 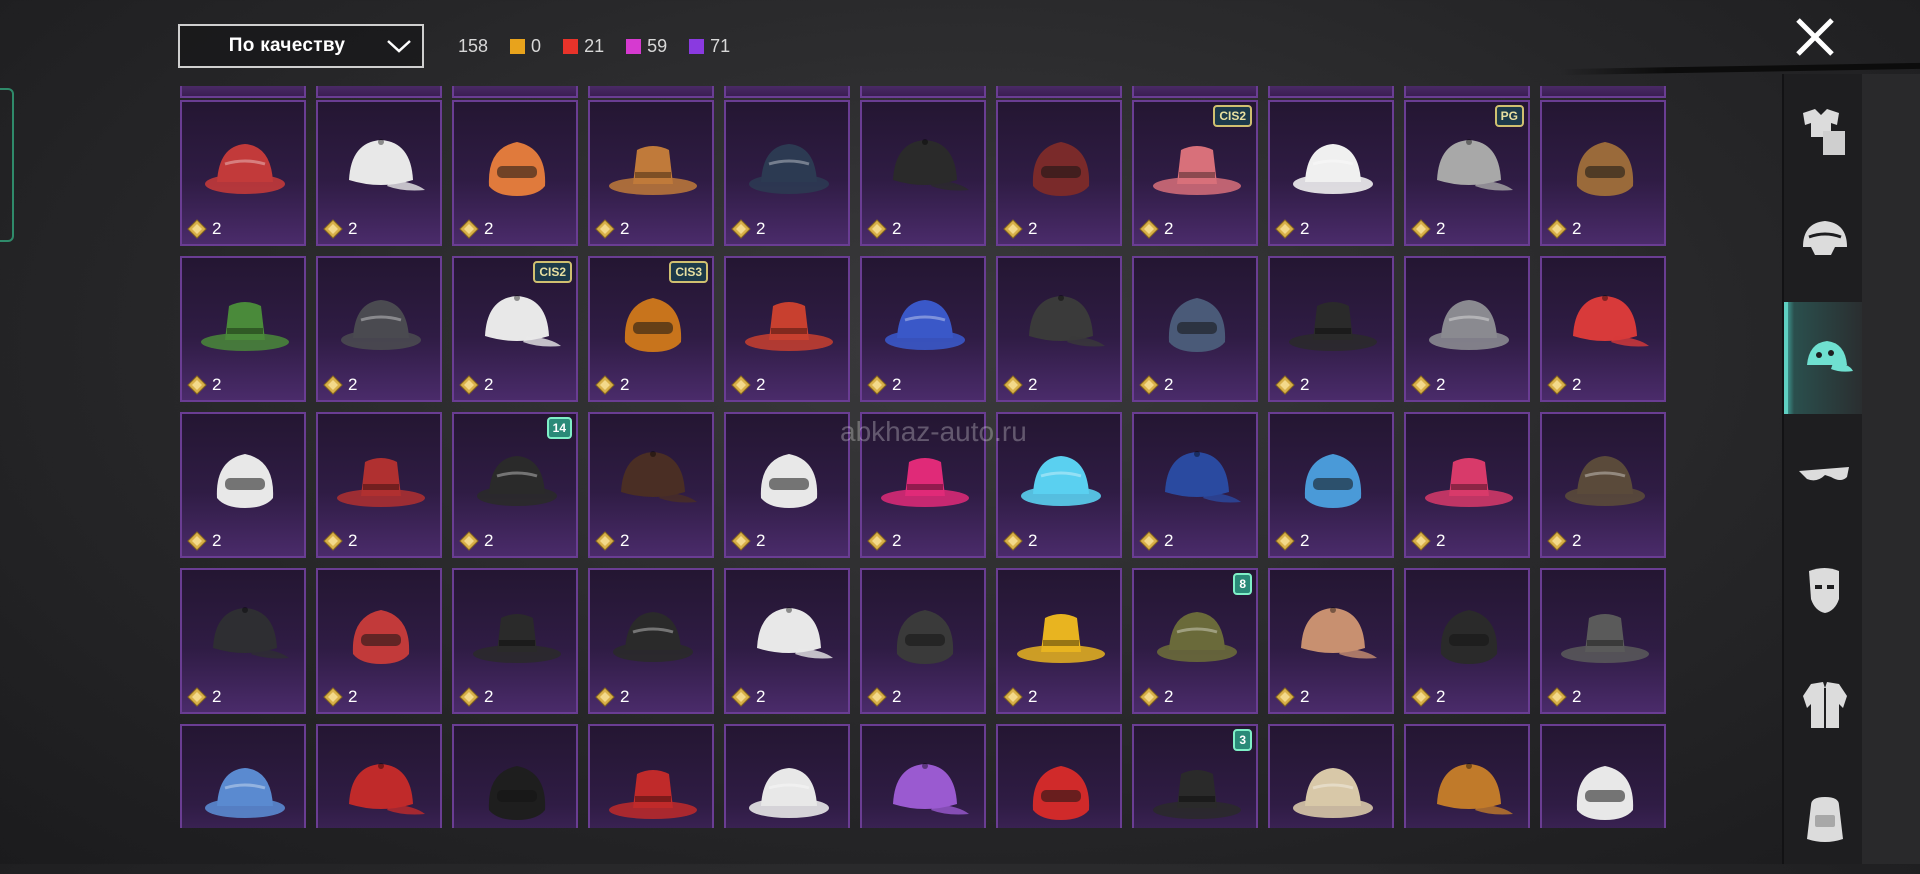 I want to click on item-cell-grey-bob-wig: 2 PG, so click(x=1467, y=173).